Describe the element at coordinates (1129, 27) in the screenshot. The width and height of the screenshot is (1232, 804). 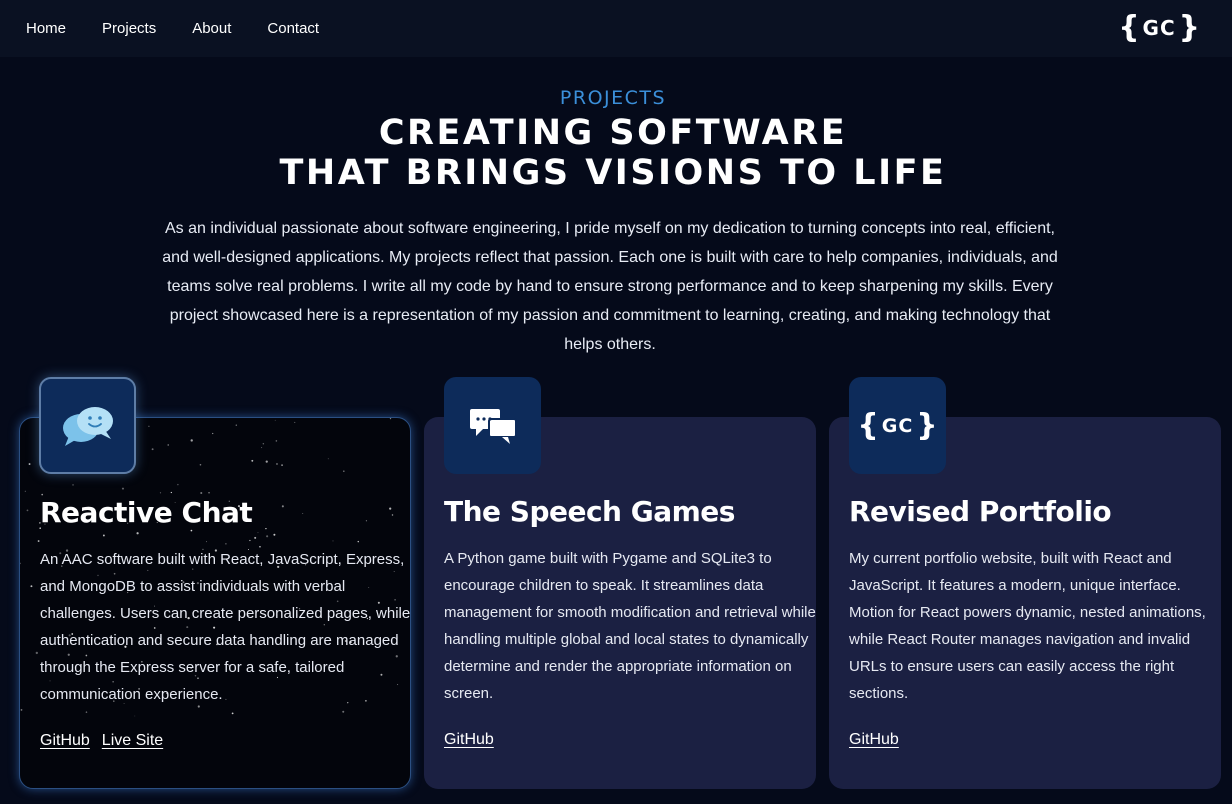
I see `logo-left-brace: {` at that location.